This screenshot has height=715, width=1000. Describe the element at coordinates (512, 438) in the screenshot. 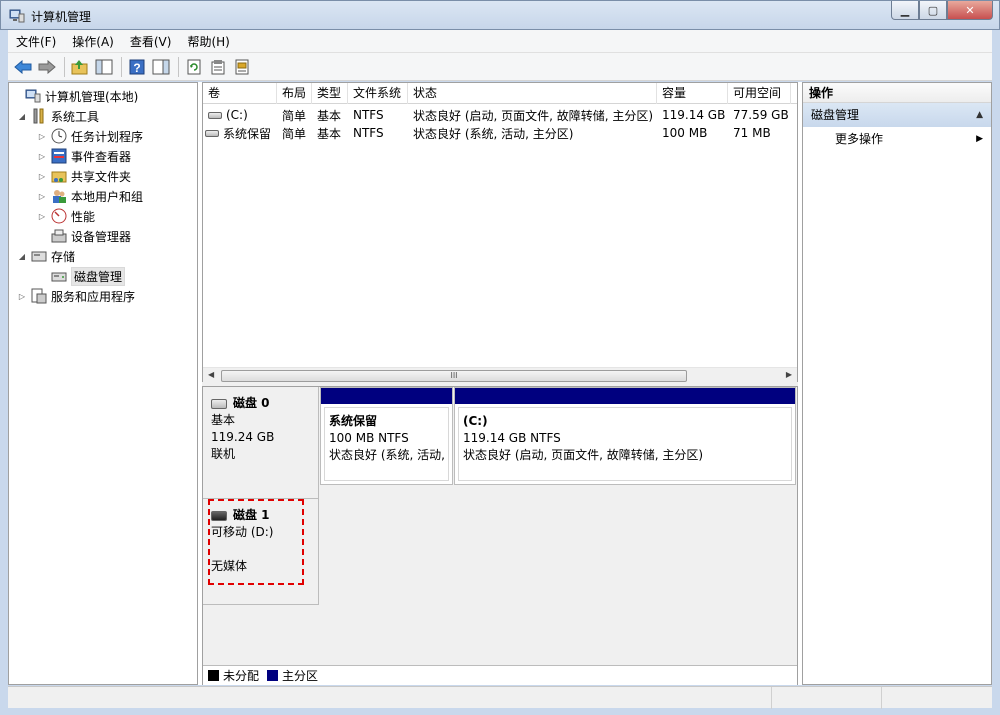

I see `partition-size: 119.14 GB NTFS` at that location.